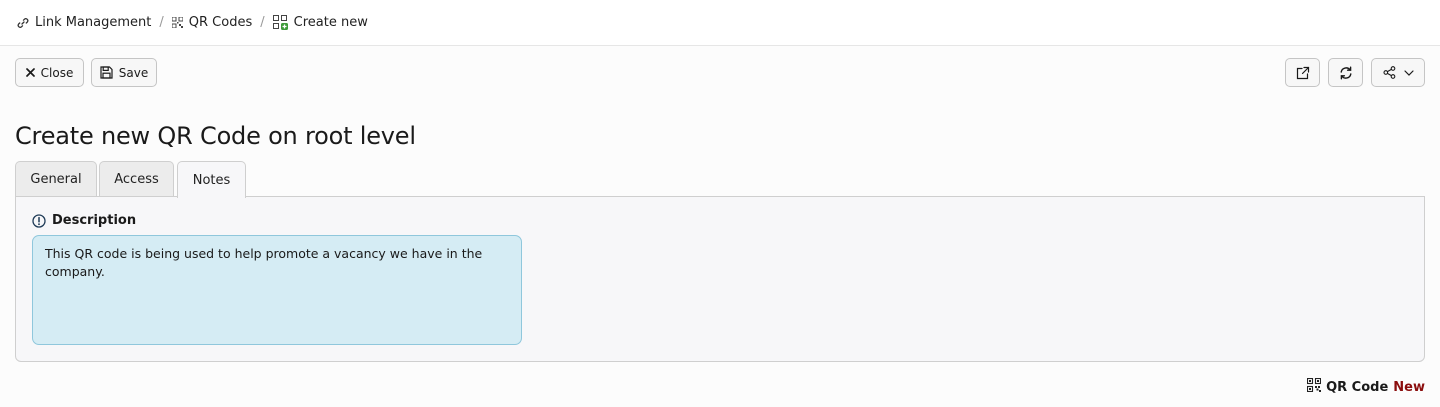  What do you see at coordinates (23, 23) in the screenshot?
I see `link-icon` at bounding box center [23, 23].